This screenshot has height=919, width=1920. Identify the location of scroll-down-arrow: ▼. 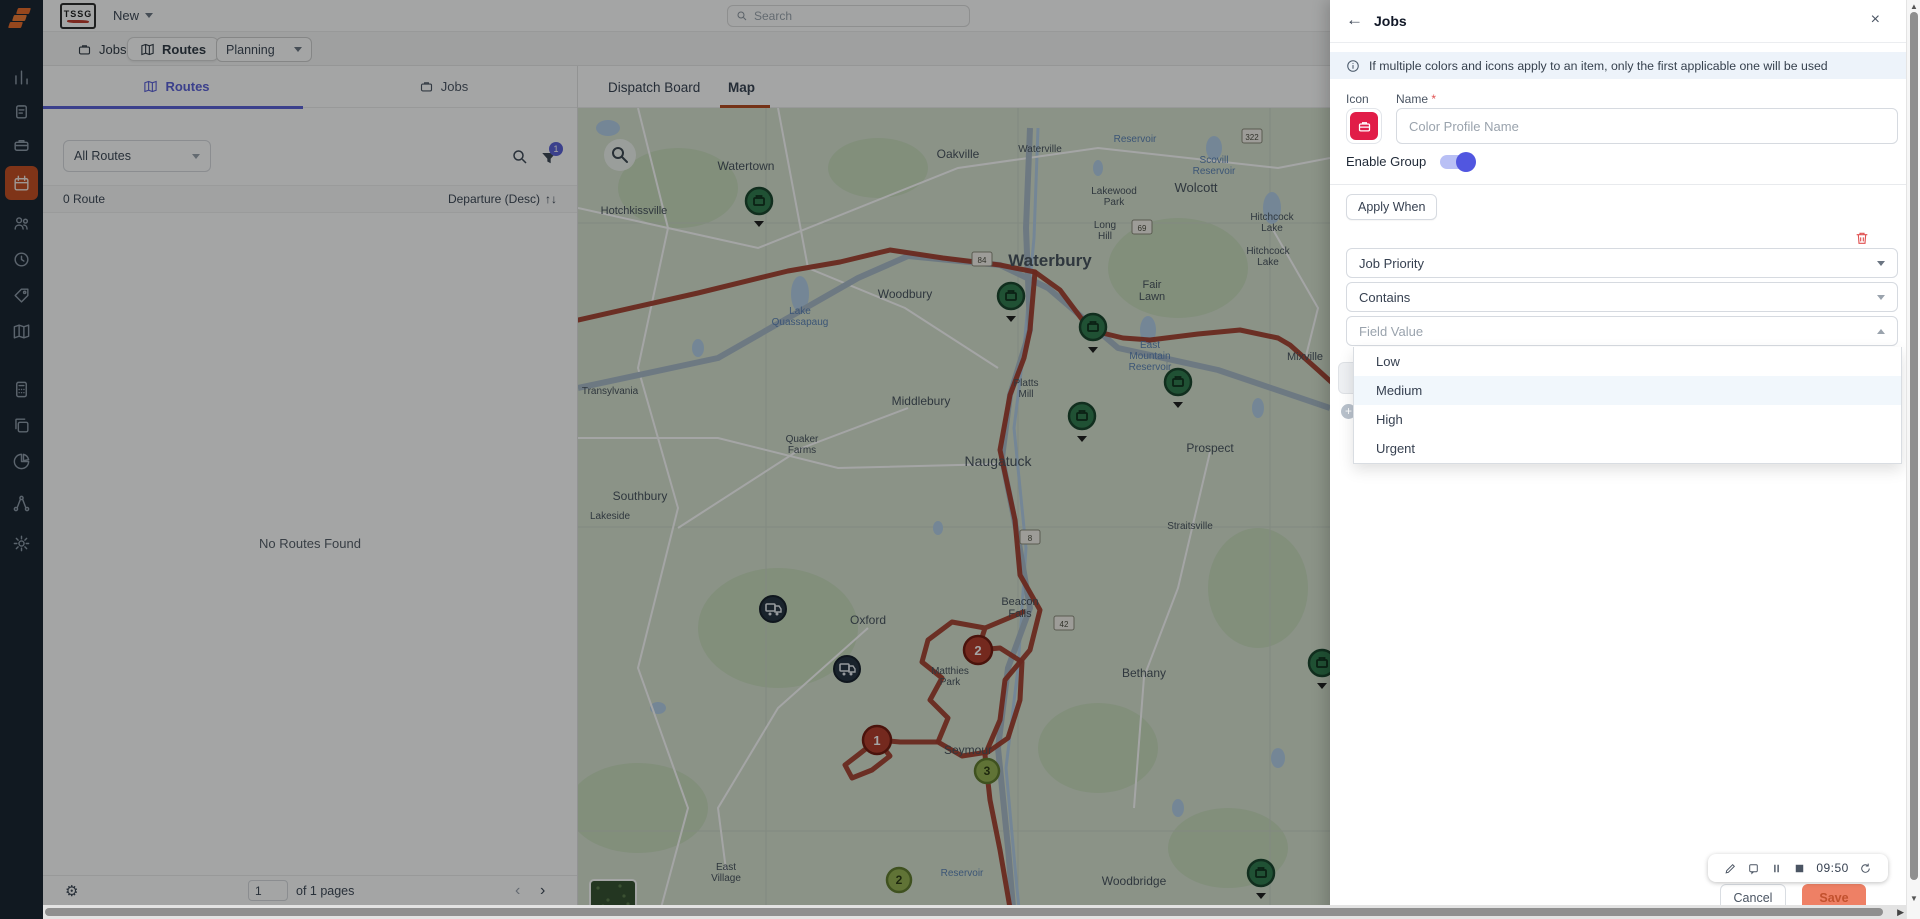
(1914, 898).